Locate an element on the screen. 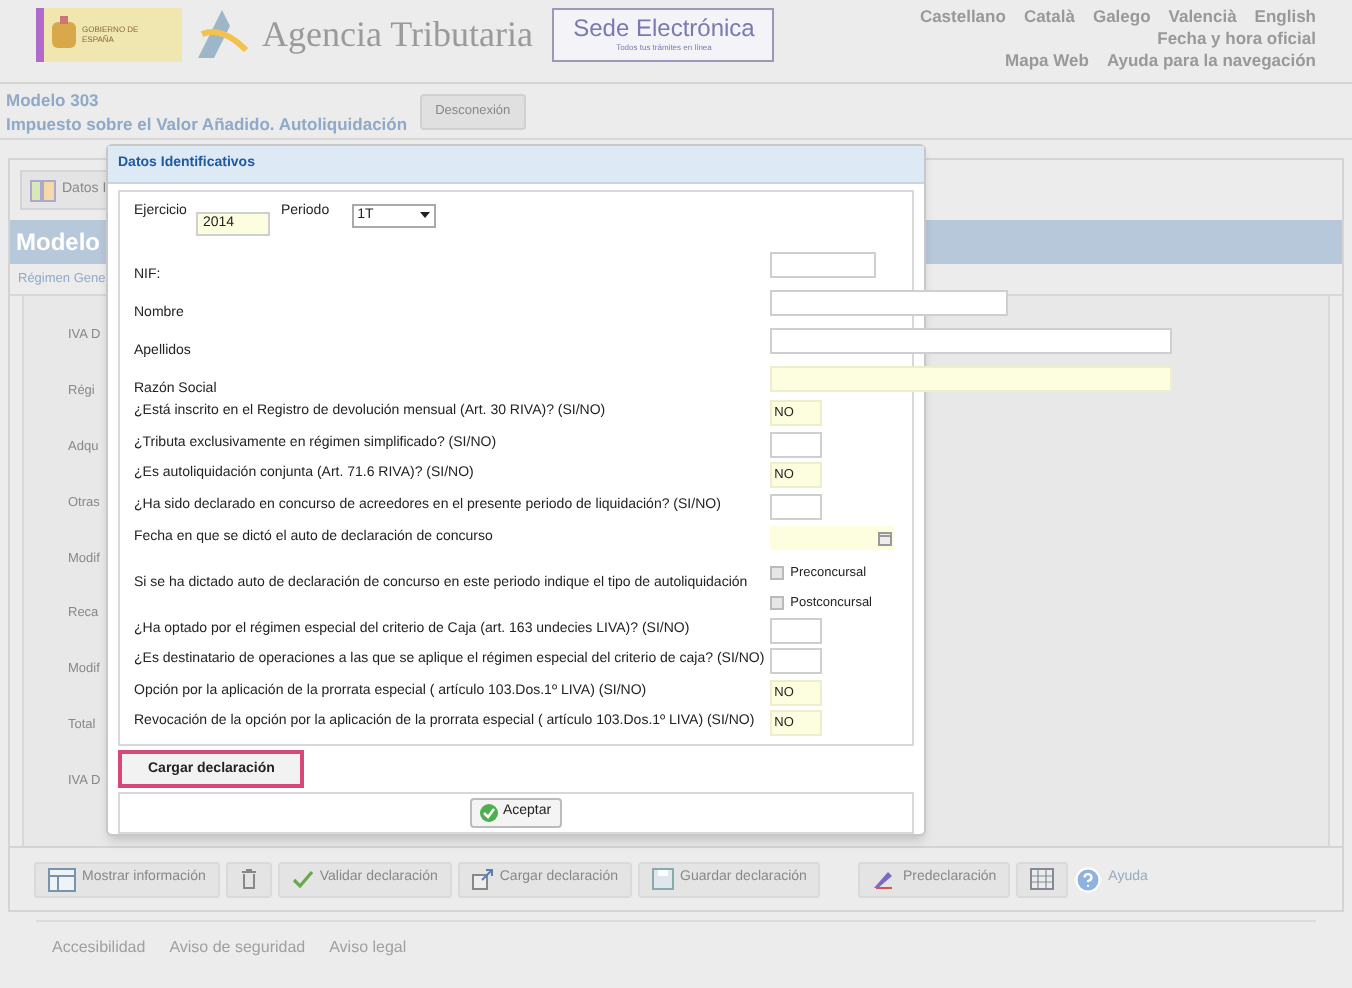  language-link: Valencià is located at coordinates (1202, 17).